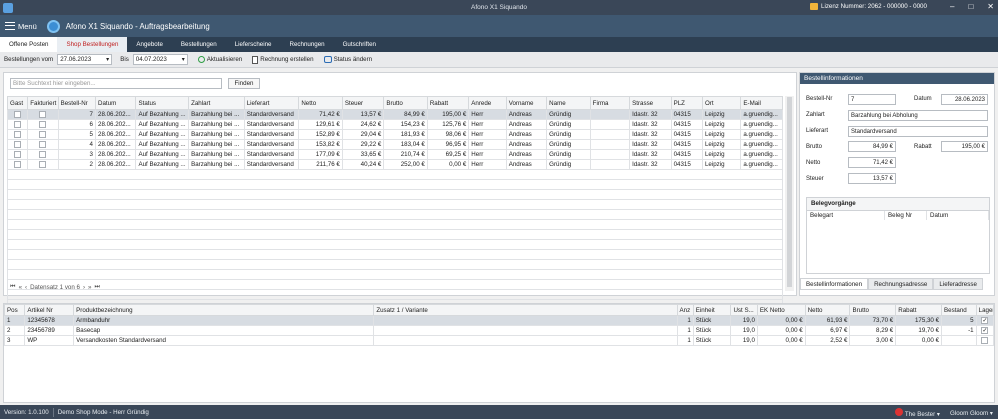  Describe the element at coordinates (162, 103) in the screenshot. I see `column-header: Status` at that location.